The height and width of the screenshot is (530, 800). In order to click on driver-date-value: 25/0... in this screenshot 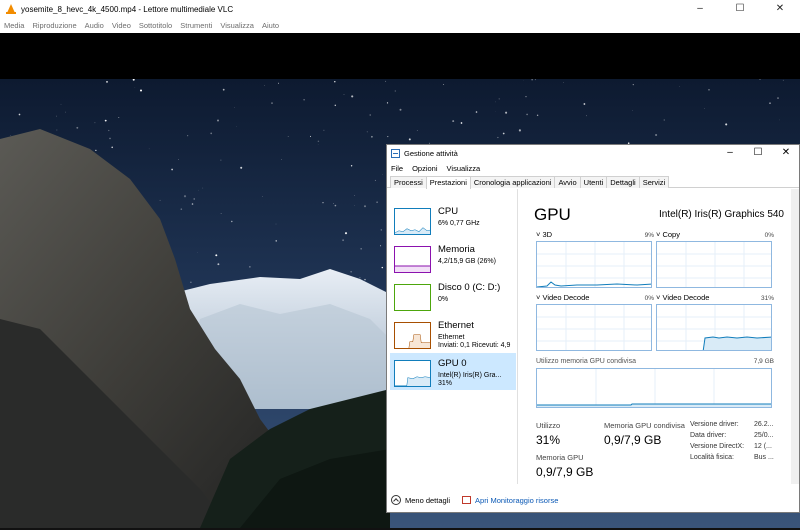, I will do `click(764, 435)`.